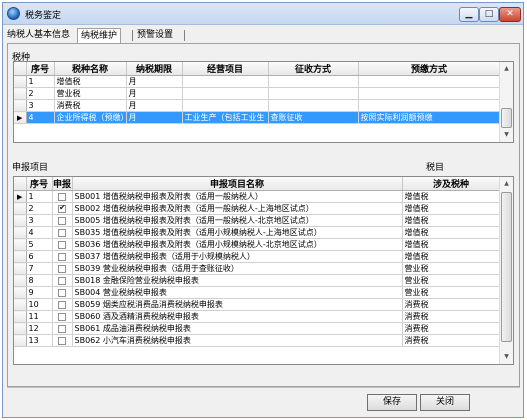 Image resolution: width=527 pixels, height=420 pixels. Describe the element at coordinates (20, 196) in the screenshot. I see `row-indicator: ▶` at that location.